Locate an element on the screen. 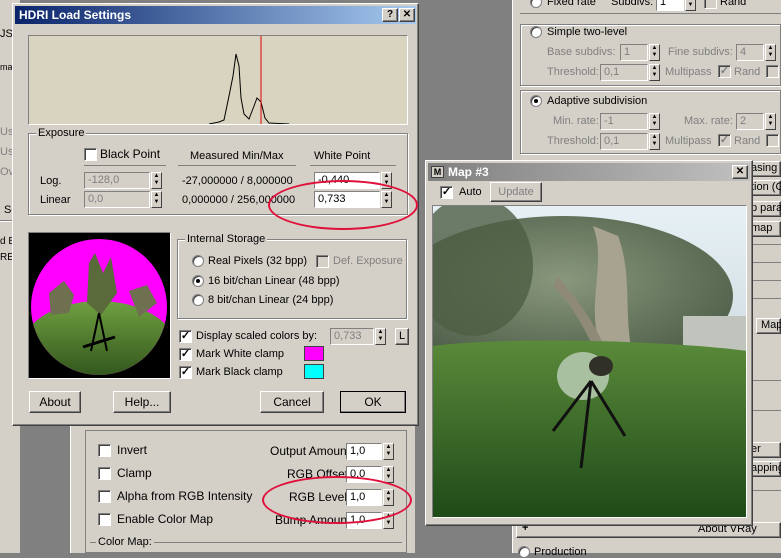 Image resolution: width=781 pixels, height=558 pixels. about-button: About is located at coordinates (55, 402).